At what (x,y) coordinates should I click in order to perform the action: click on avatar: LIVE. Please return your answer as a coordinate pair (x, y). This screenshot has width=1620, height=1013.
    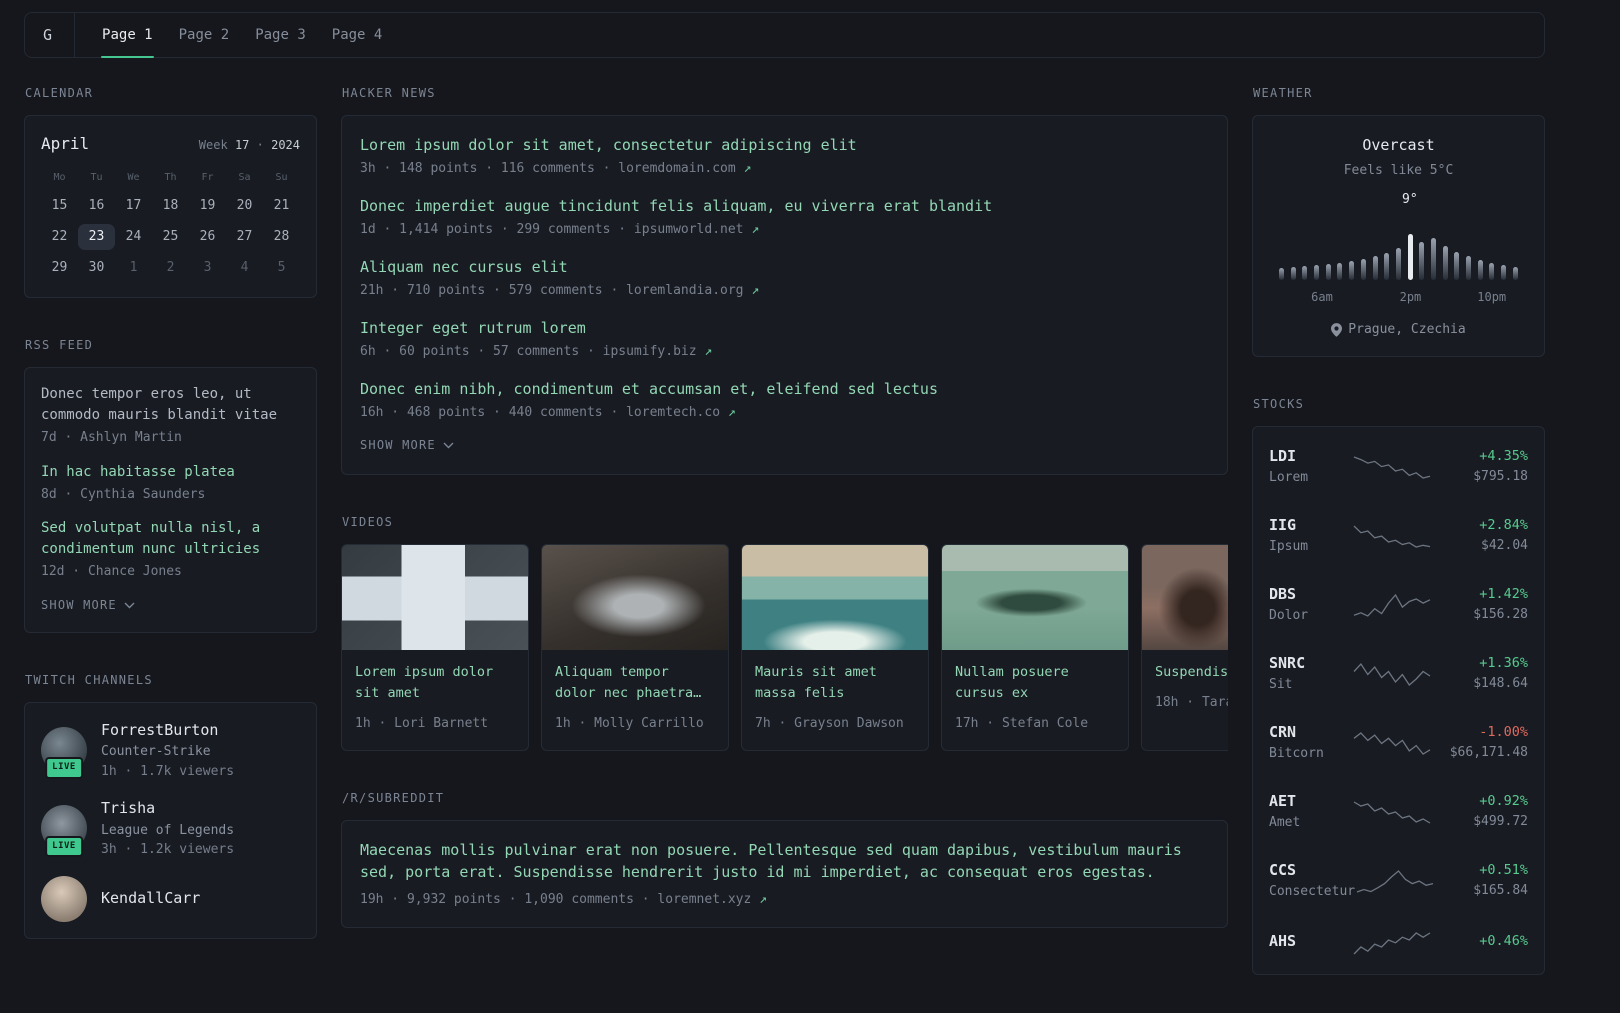
    Looking at the image, I should click on (64, 752).